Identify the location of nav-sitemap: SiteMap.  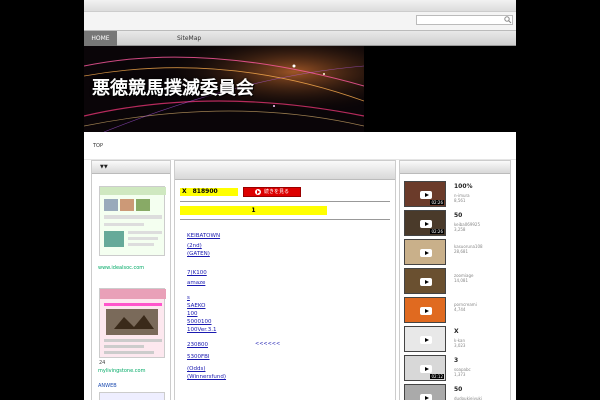
(189, 38).